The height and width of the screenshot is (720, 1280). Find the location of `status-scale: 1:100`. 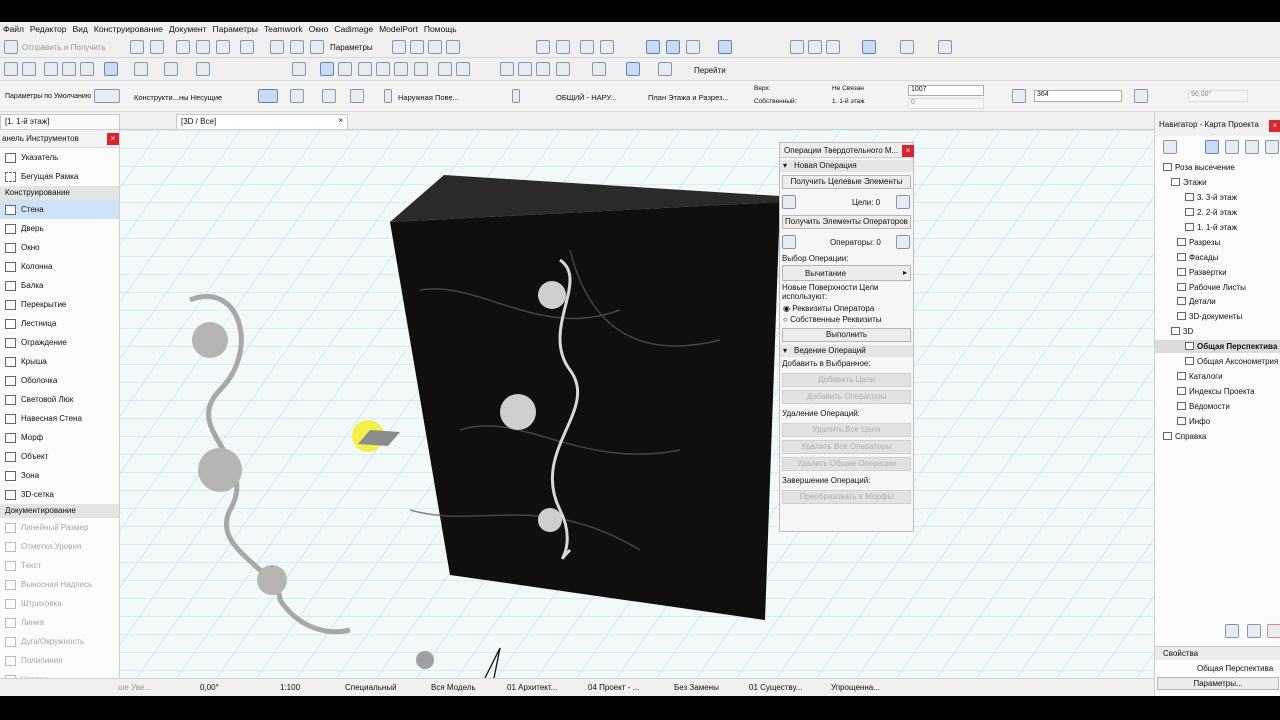

status-scale: 1:100 is located at coordinates (290, 687).